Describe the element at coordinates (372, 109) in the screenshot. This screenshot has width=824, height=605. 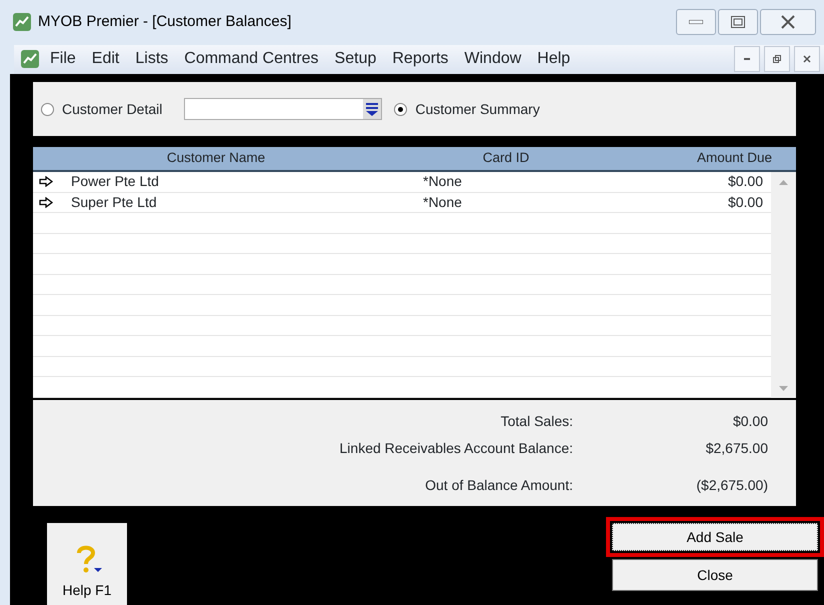
I see `dropdown-icon` at that location.